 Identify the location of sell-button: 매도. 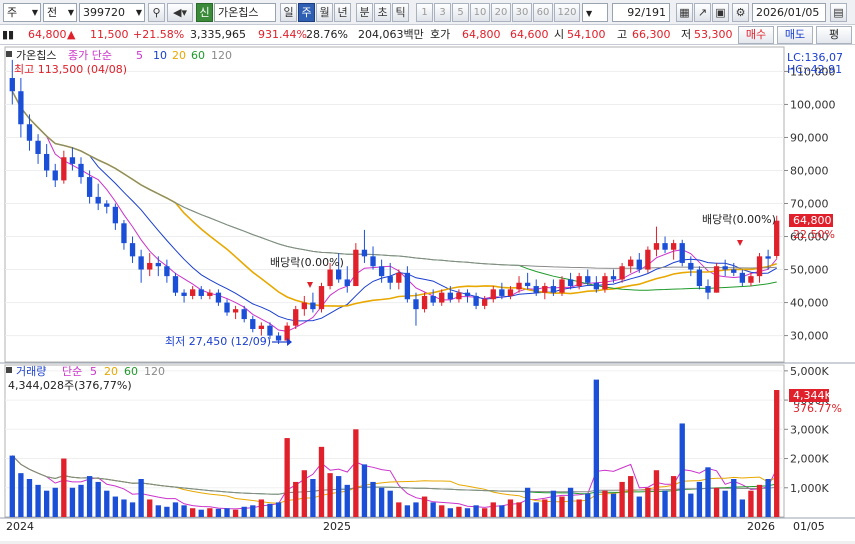
(795, 35).